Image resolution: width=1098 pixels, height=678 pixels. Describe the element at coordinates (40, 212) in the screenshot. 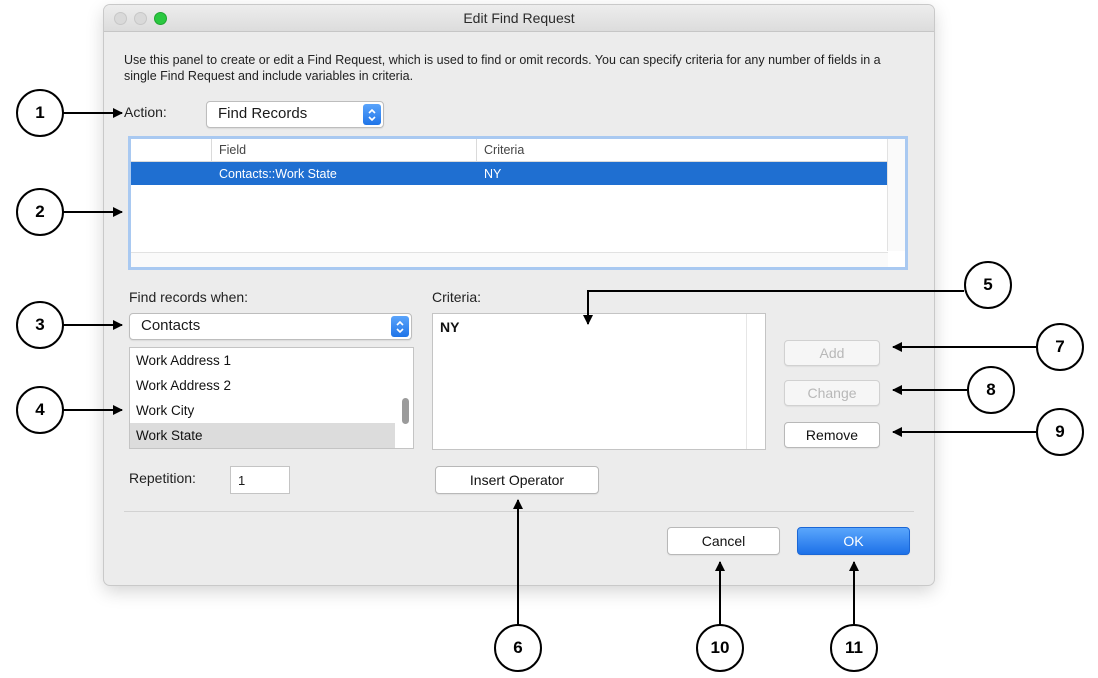

I see `callout-2: 2` at that location.